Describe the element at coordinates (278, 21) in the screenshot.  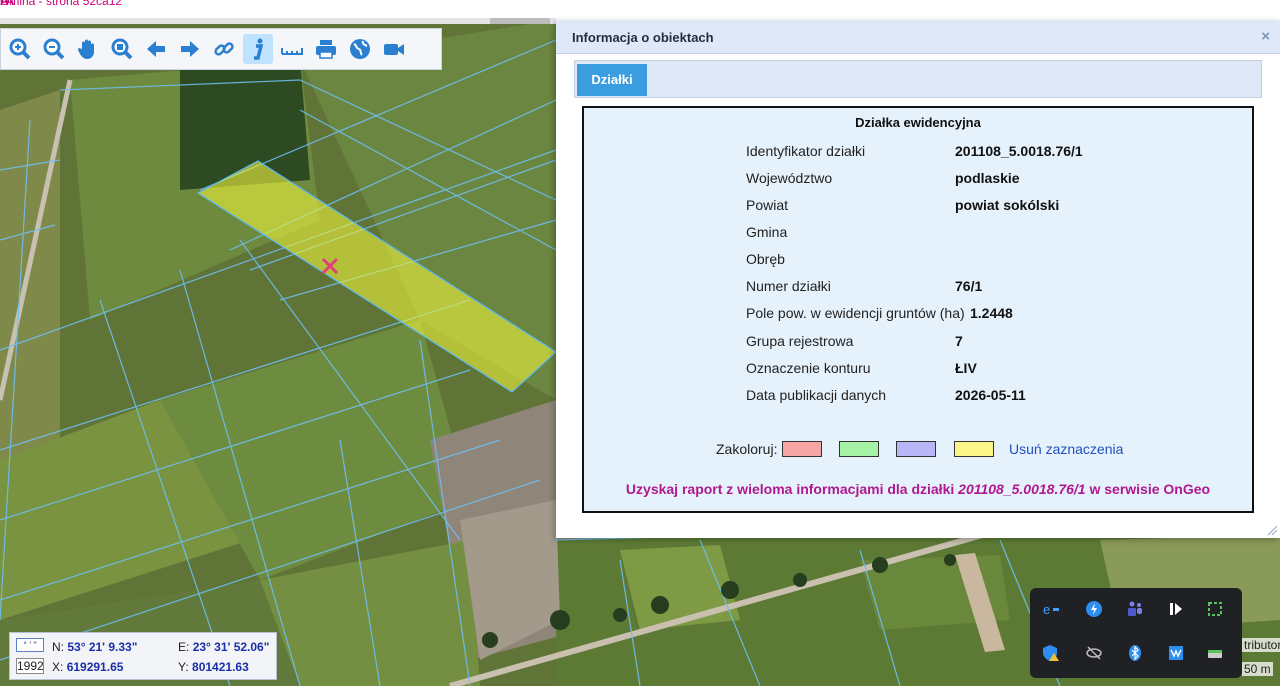
I see `horizontal-scrollbar` at that location.